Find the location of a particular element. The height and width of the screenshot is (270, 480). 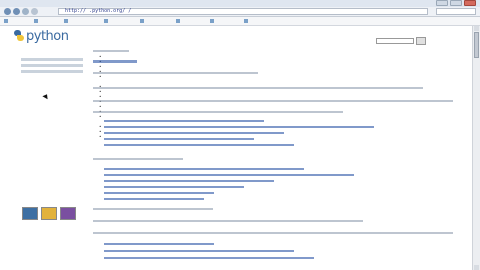

sidebar-badges is located at coordinates (49, 213).